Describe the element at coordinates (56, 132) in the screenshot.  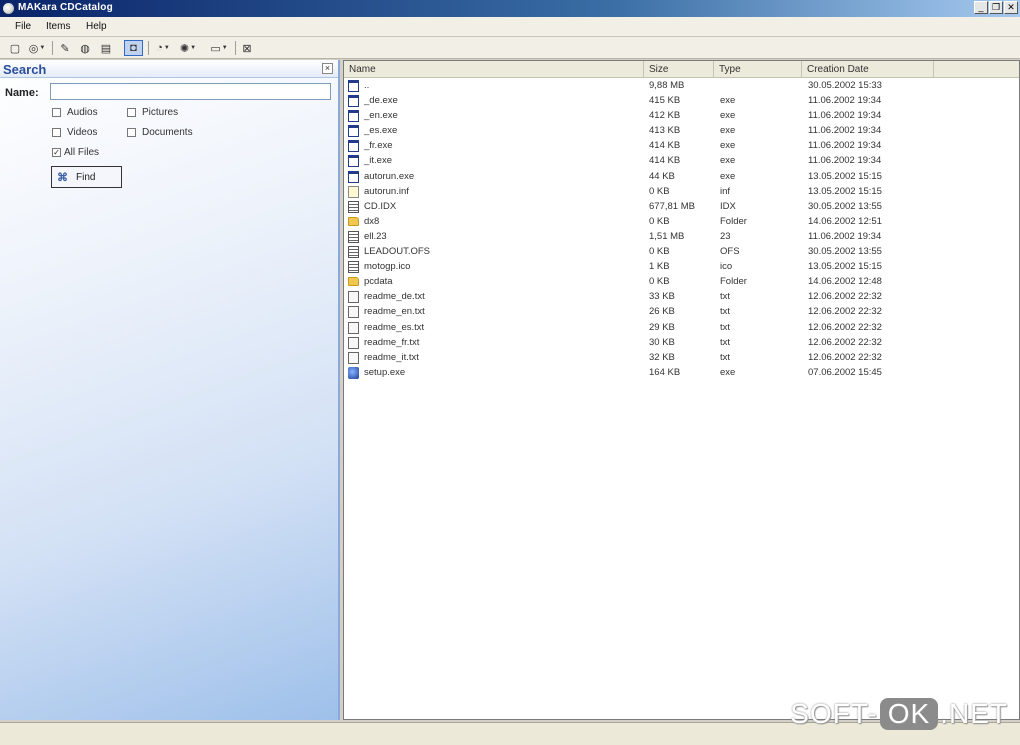
I see `checkbox-videos-box` at that location.